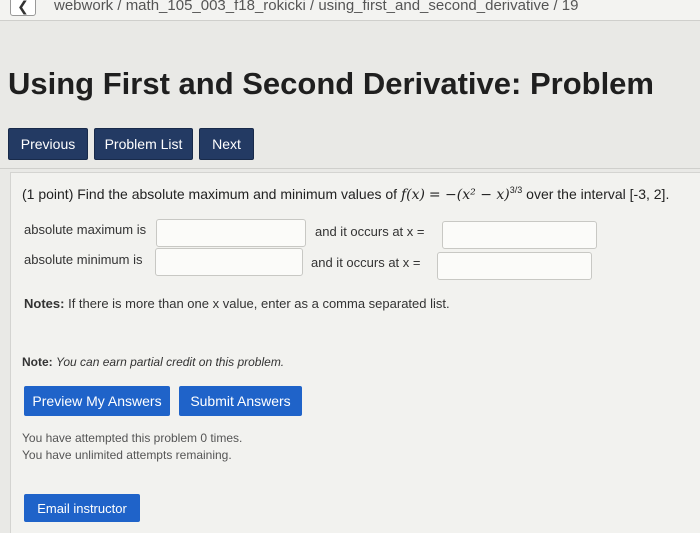  What do you see at coordinates (370, 231) in the screenshot?
I see `max-occurs-label: and it occurs at x =` at bounding box center [370, 231].